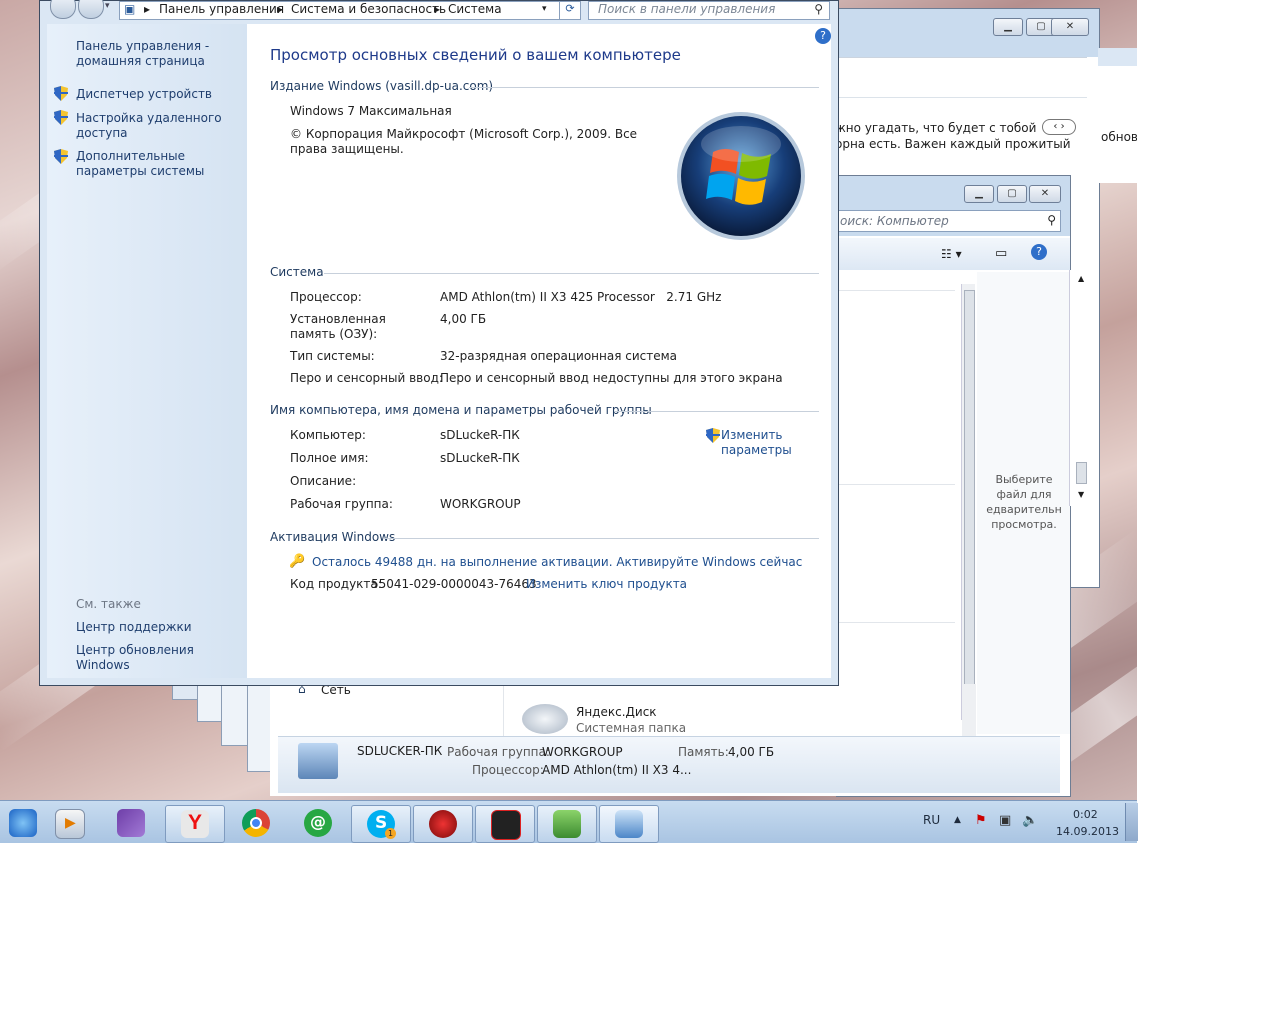  I want to click on search-input: оиск: Компьютер ⚲, so click(949, 221).